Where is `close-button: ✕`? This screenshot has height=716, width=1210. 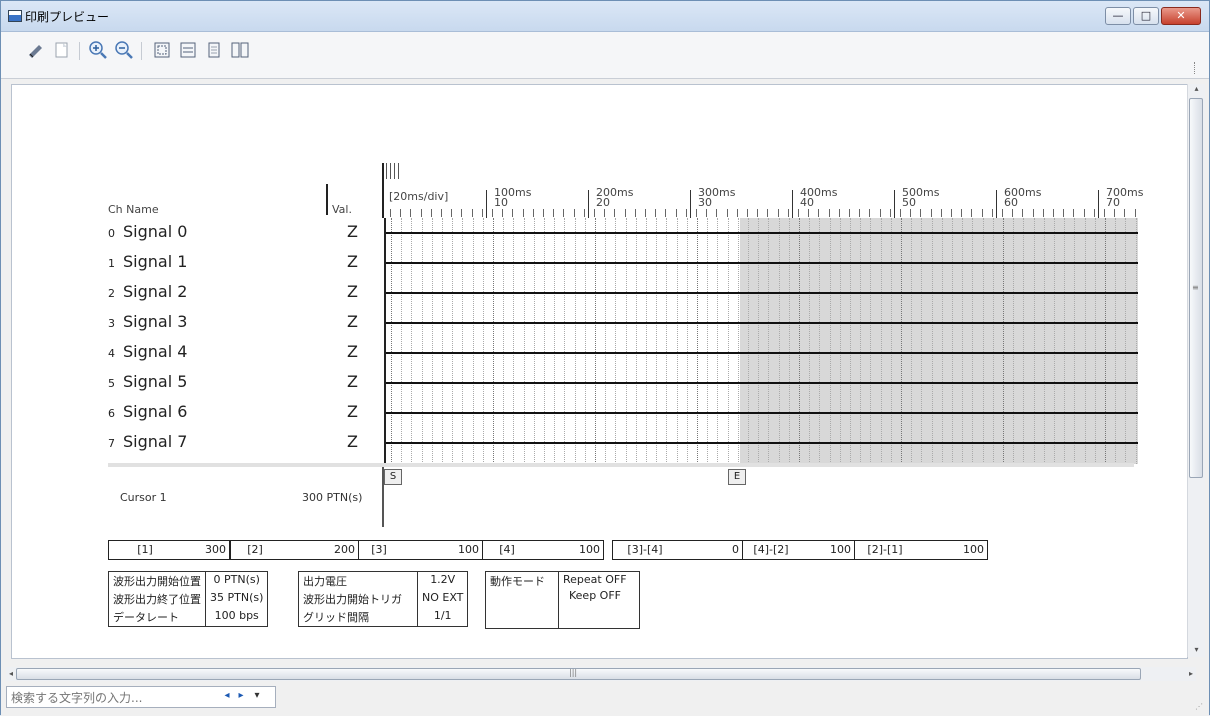
close-button: ✕ is located at coordinates (1181, 16).